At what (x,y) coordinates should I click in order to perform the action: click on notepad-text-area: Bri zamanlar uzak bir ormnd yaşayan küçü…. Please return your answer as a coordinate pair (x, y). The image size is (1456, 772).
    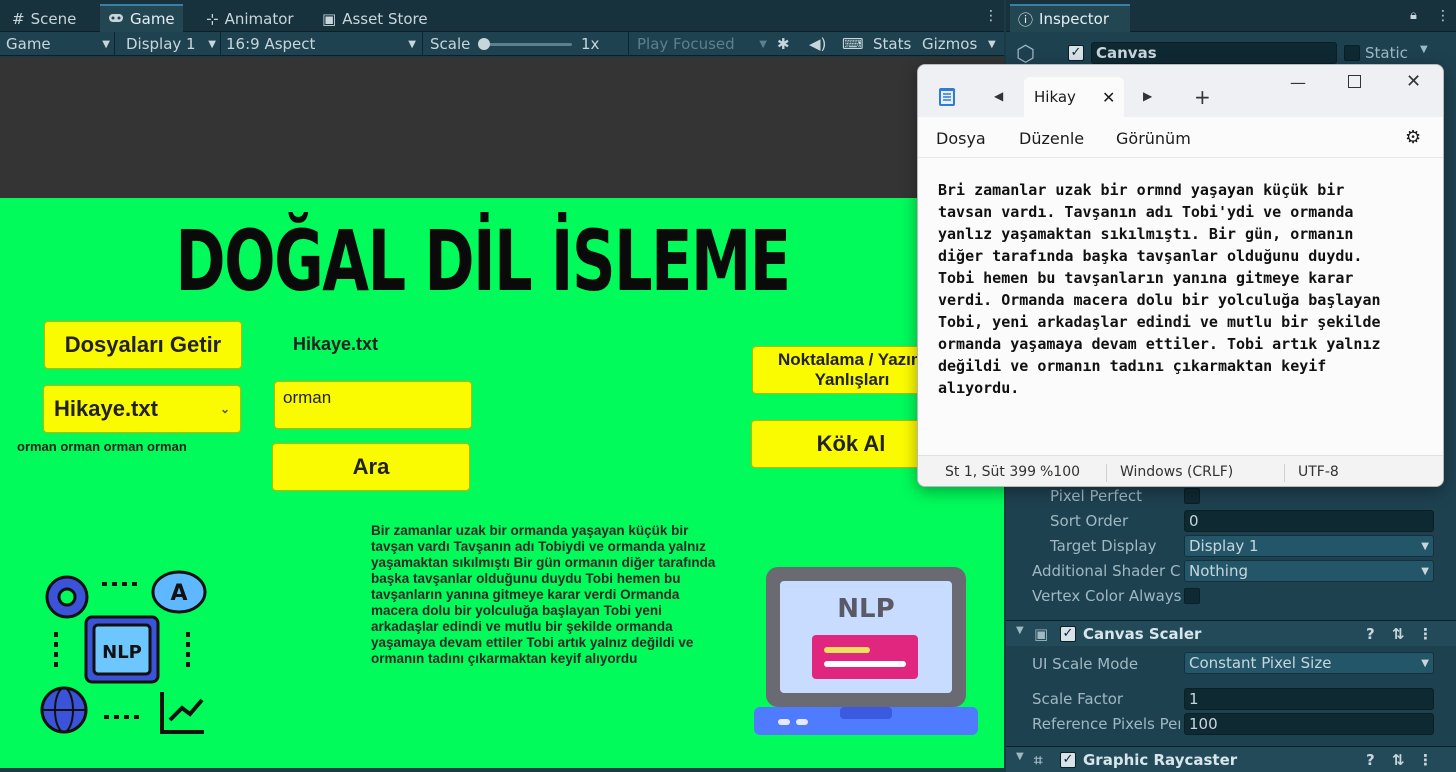
    Looking at the image, I should click on (1188, 289).